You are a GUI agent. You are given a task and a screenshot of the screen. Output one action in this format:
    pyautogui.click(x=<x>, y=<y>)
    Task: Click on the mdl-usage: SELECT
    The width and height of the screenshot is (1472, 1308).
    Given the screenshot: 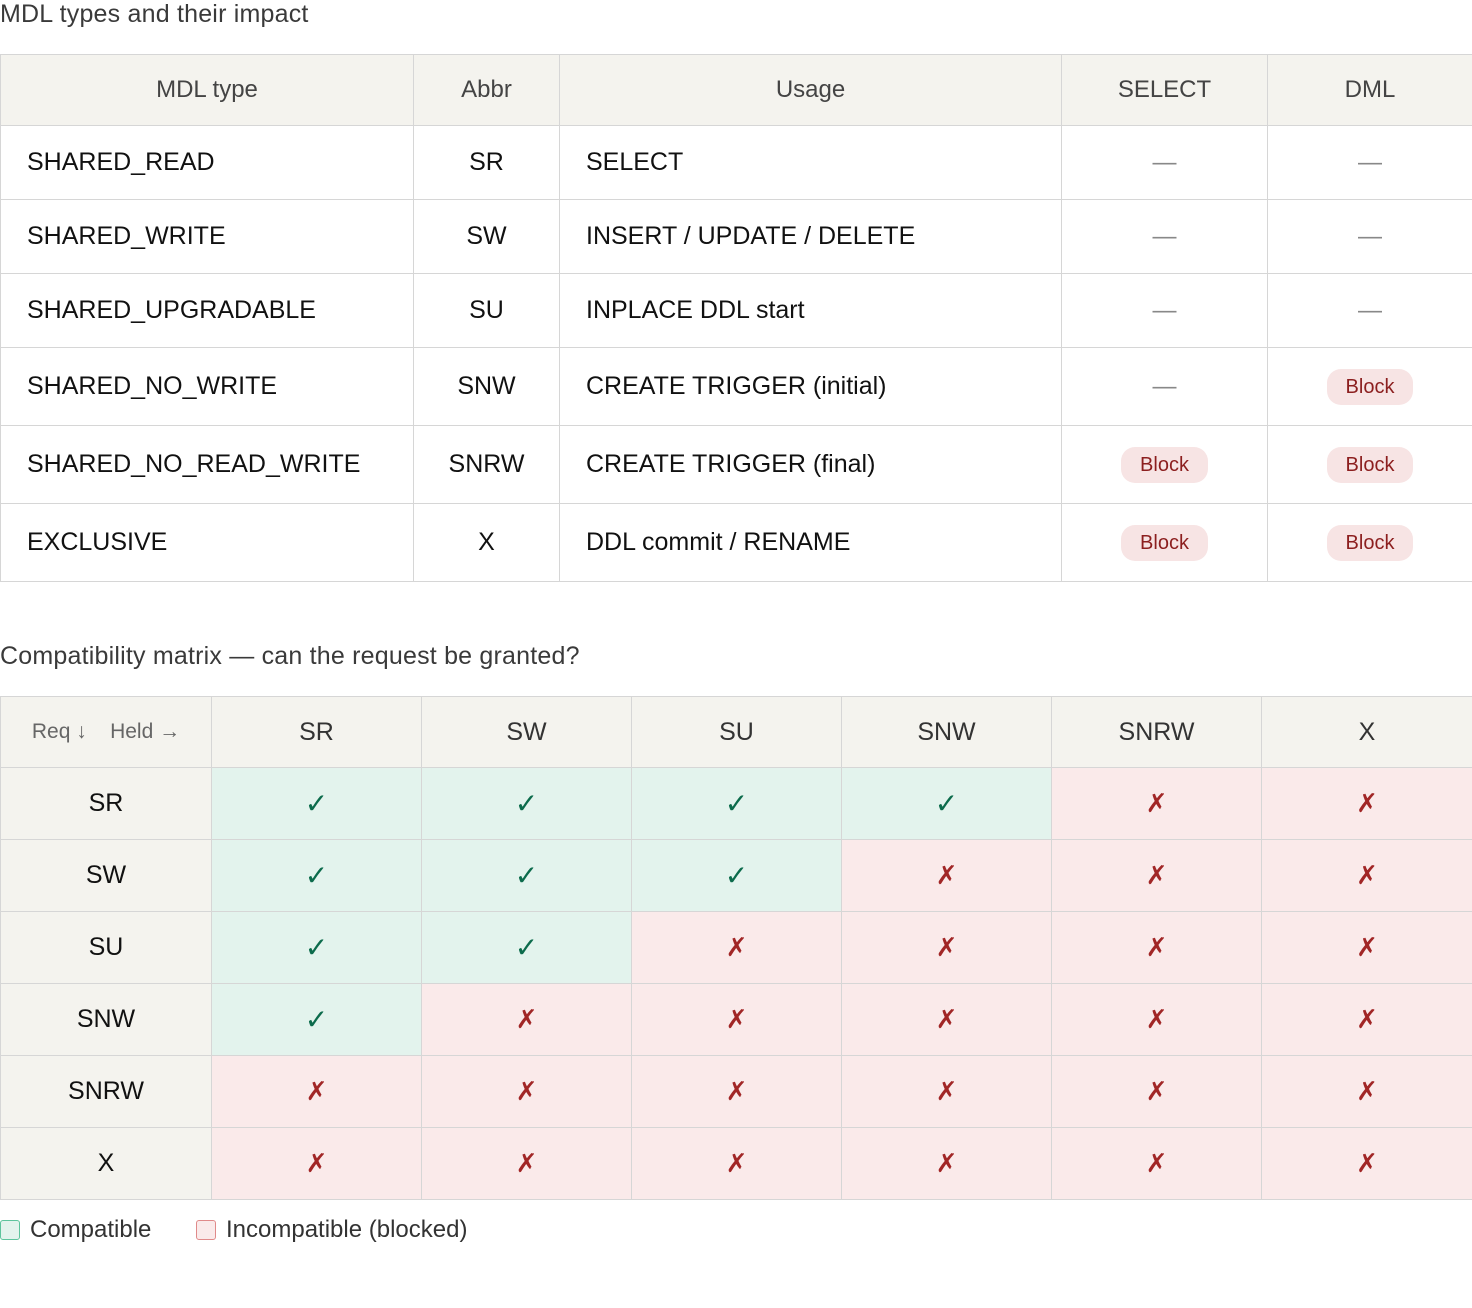 What is the action you would take?
    pyautogui.click(x=810, y=162)
    